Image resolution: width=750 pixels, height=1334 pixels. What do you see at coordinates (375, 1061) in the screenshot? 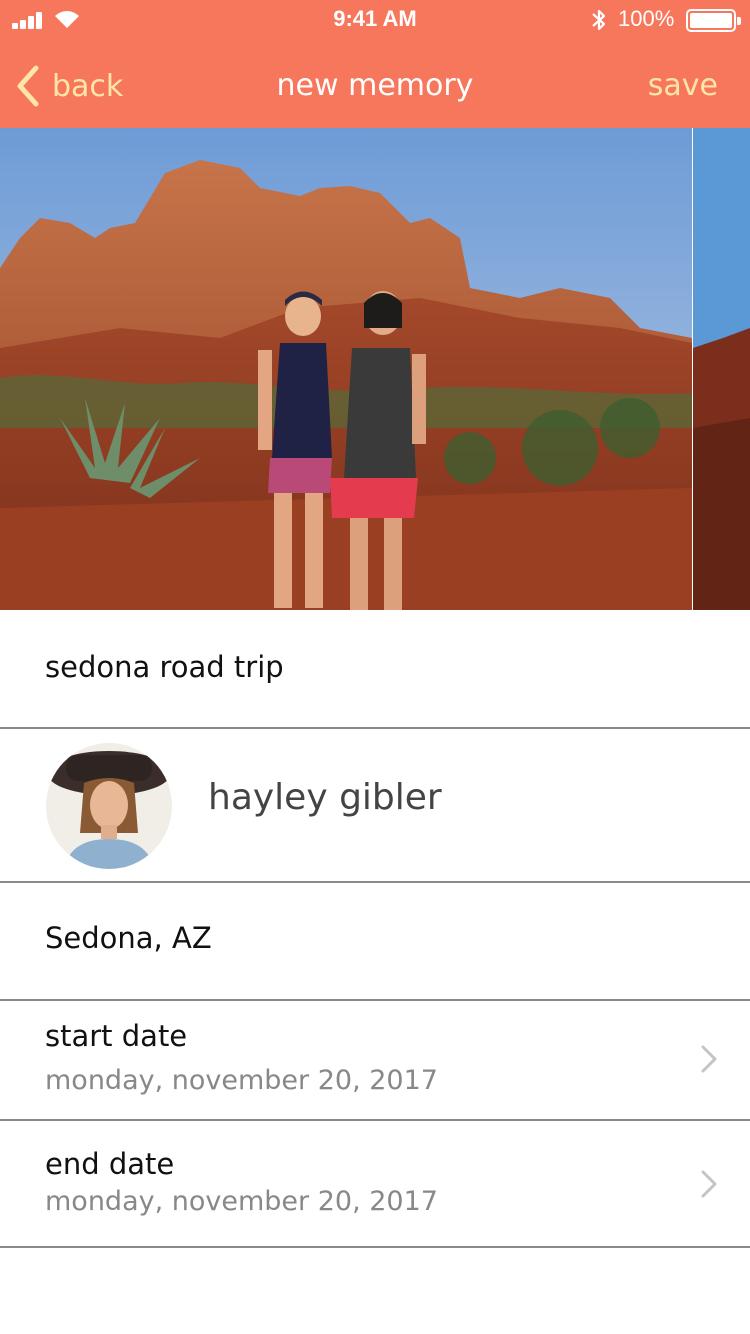
I see `start-date-row: start date monday, november 20, 2017` at bounding box center [375, 1061].